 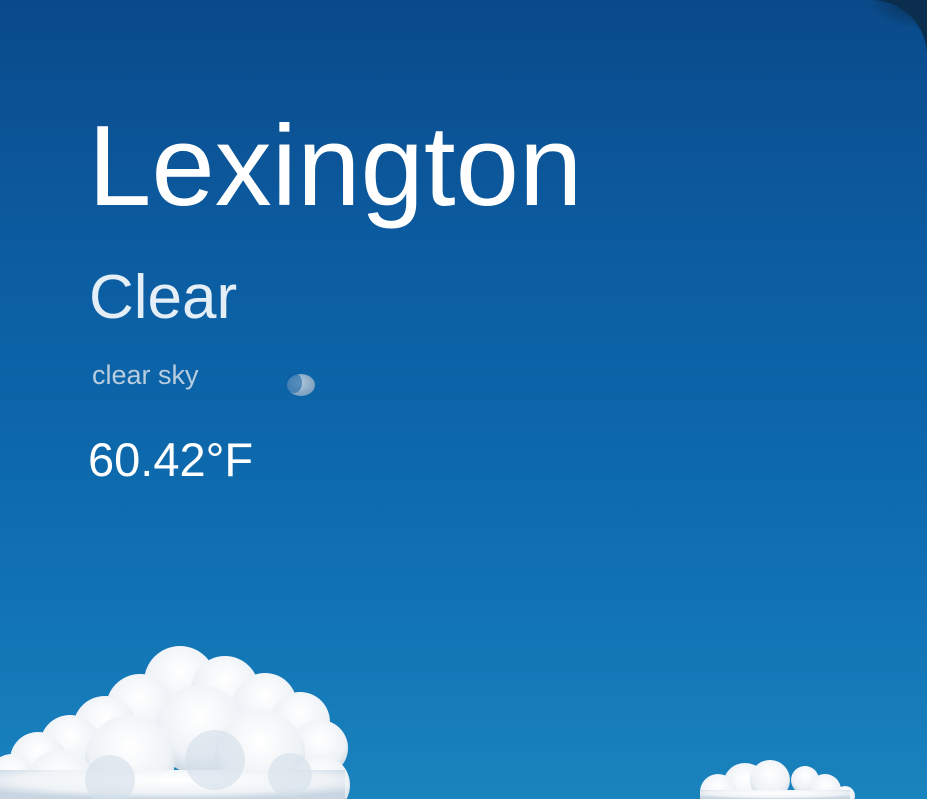 I want to click on temperature-reading: 60.42°F, so click(x=171, y=459).